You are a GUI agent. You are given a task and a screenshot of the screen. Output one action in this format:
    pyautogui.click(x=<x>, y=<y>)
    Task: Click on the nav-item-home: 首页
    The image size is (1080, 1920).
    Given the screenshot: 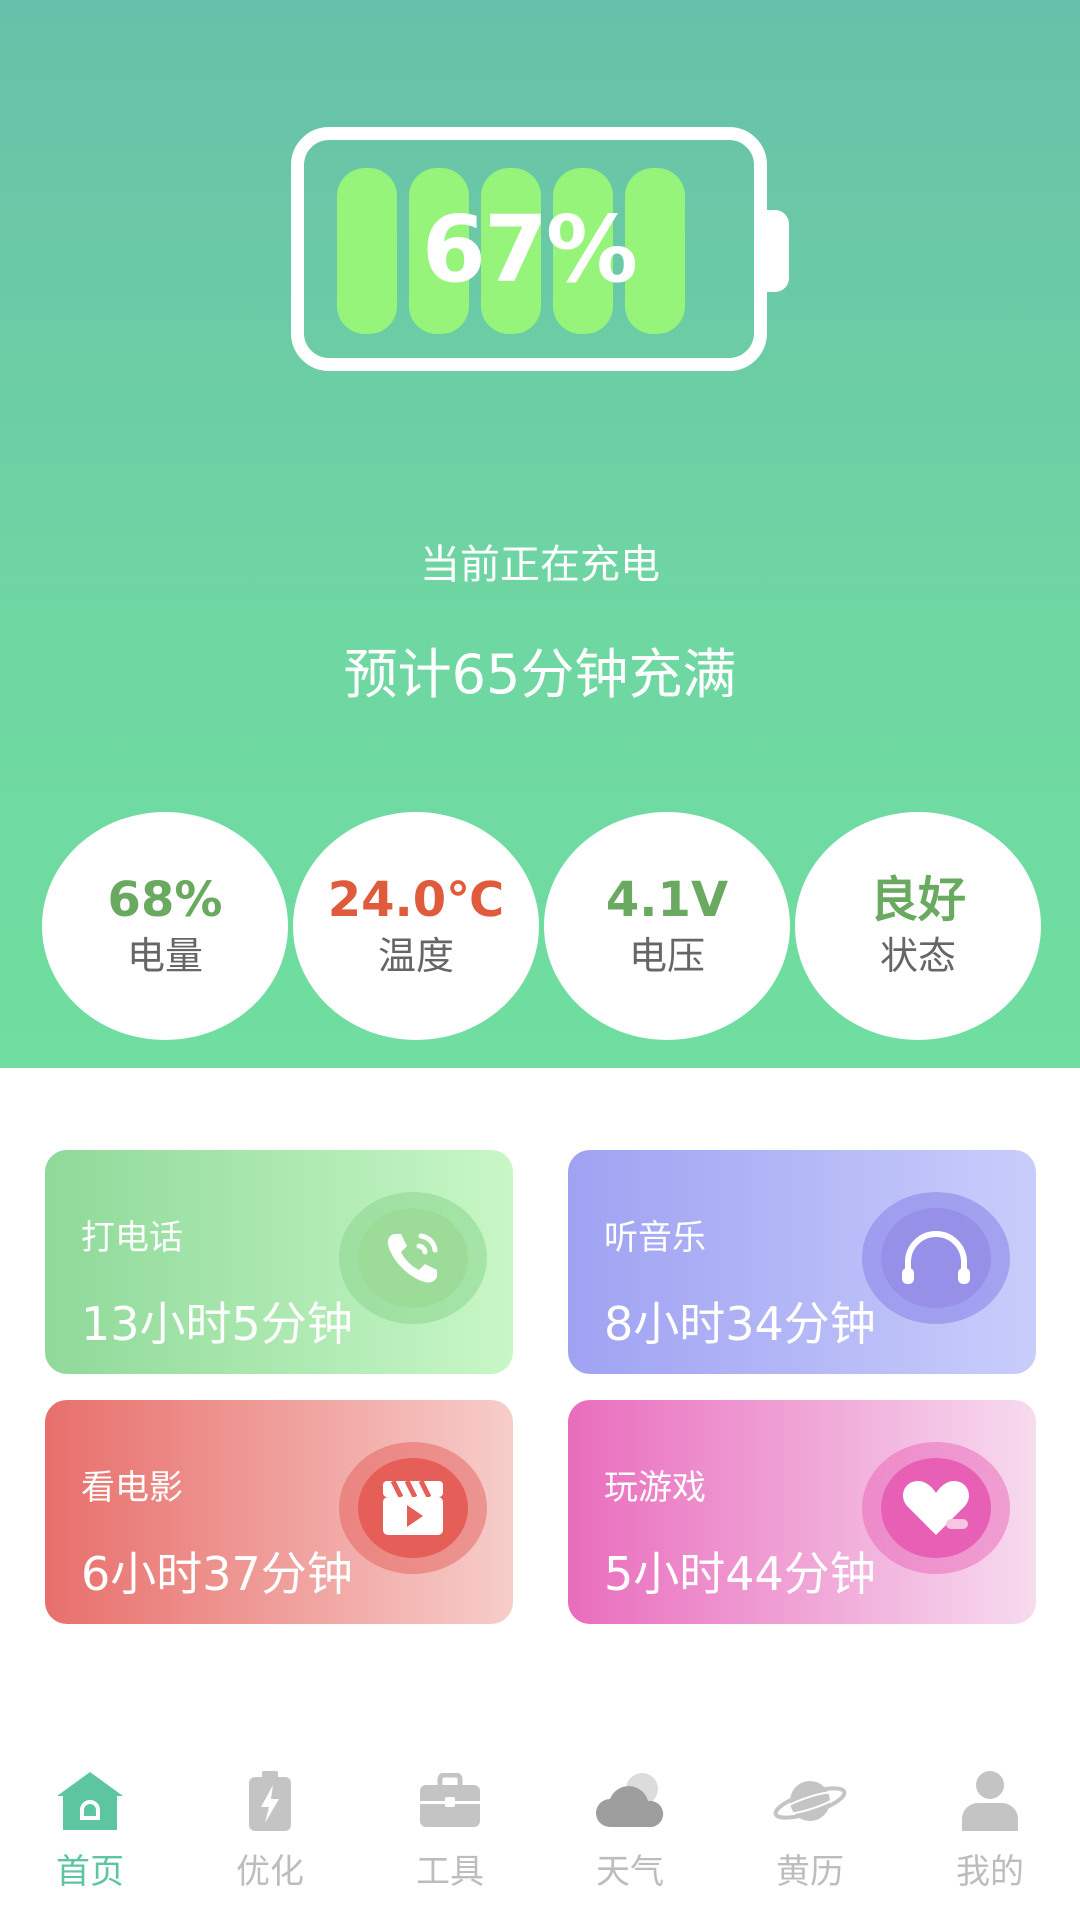 What is the action you would take?
    pyautogui.click(x=90, y=1835)
    